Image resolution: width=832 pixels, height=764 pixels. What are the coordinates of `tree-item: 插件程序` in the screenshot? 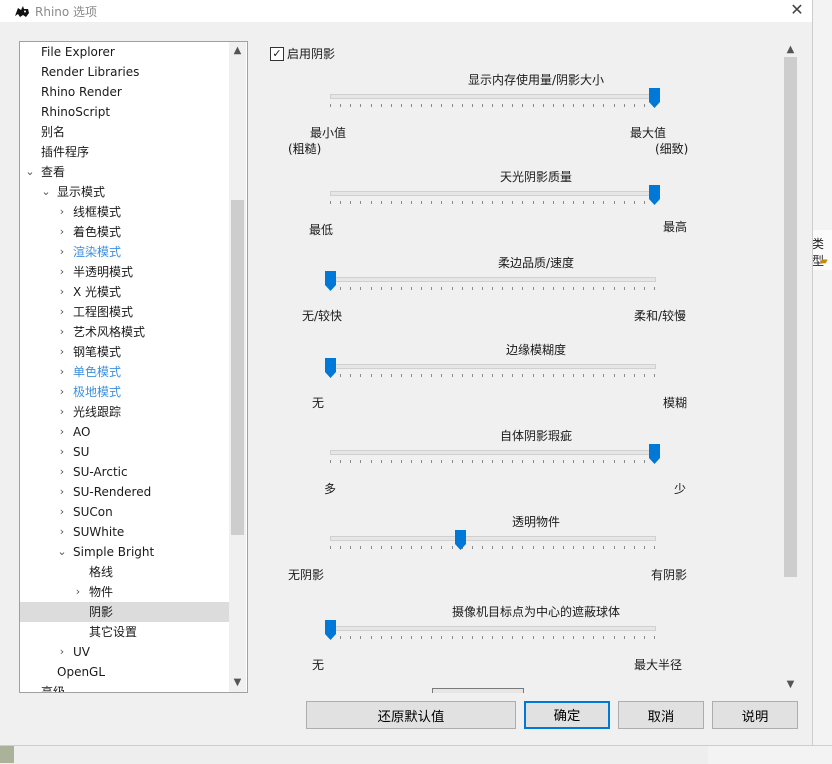 It's located at (125, 152).